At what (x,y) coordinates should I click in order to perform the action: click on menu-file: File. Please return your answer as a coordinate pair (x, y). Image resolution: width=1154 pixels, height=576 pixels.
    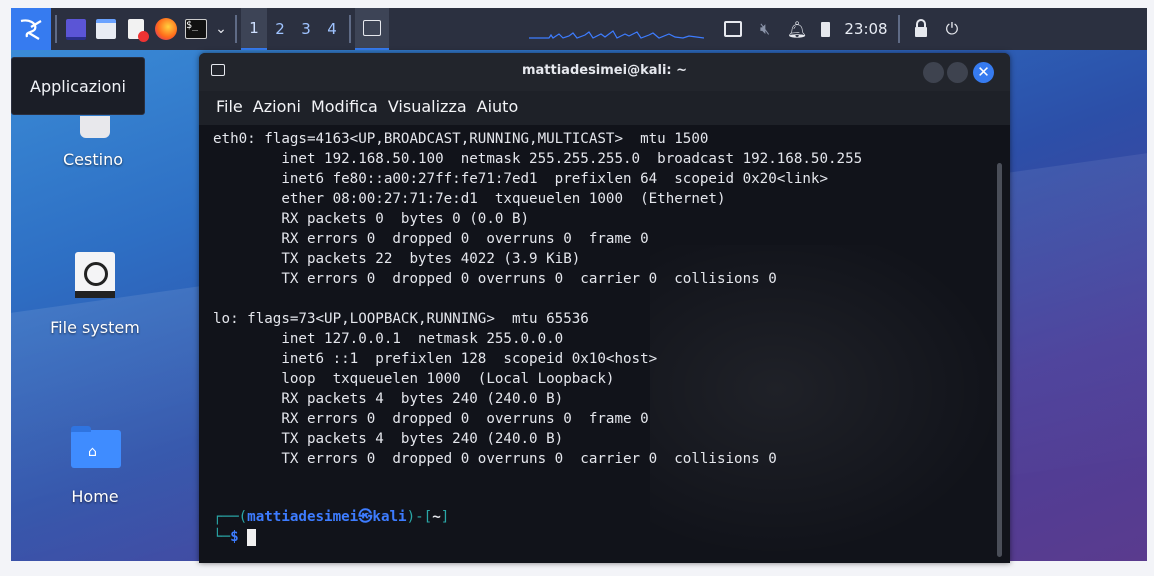
    Looking at the image, I should click on (229, 106).